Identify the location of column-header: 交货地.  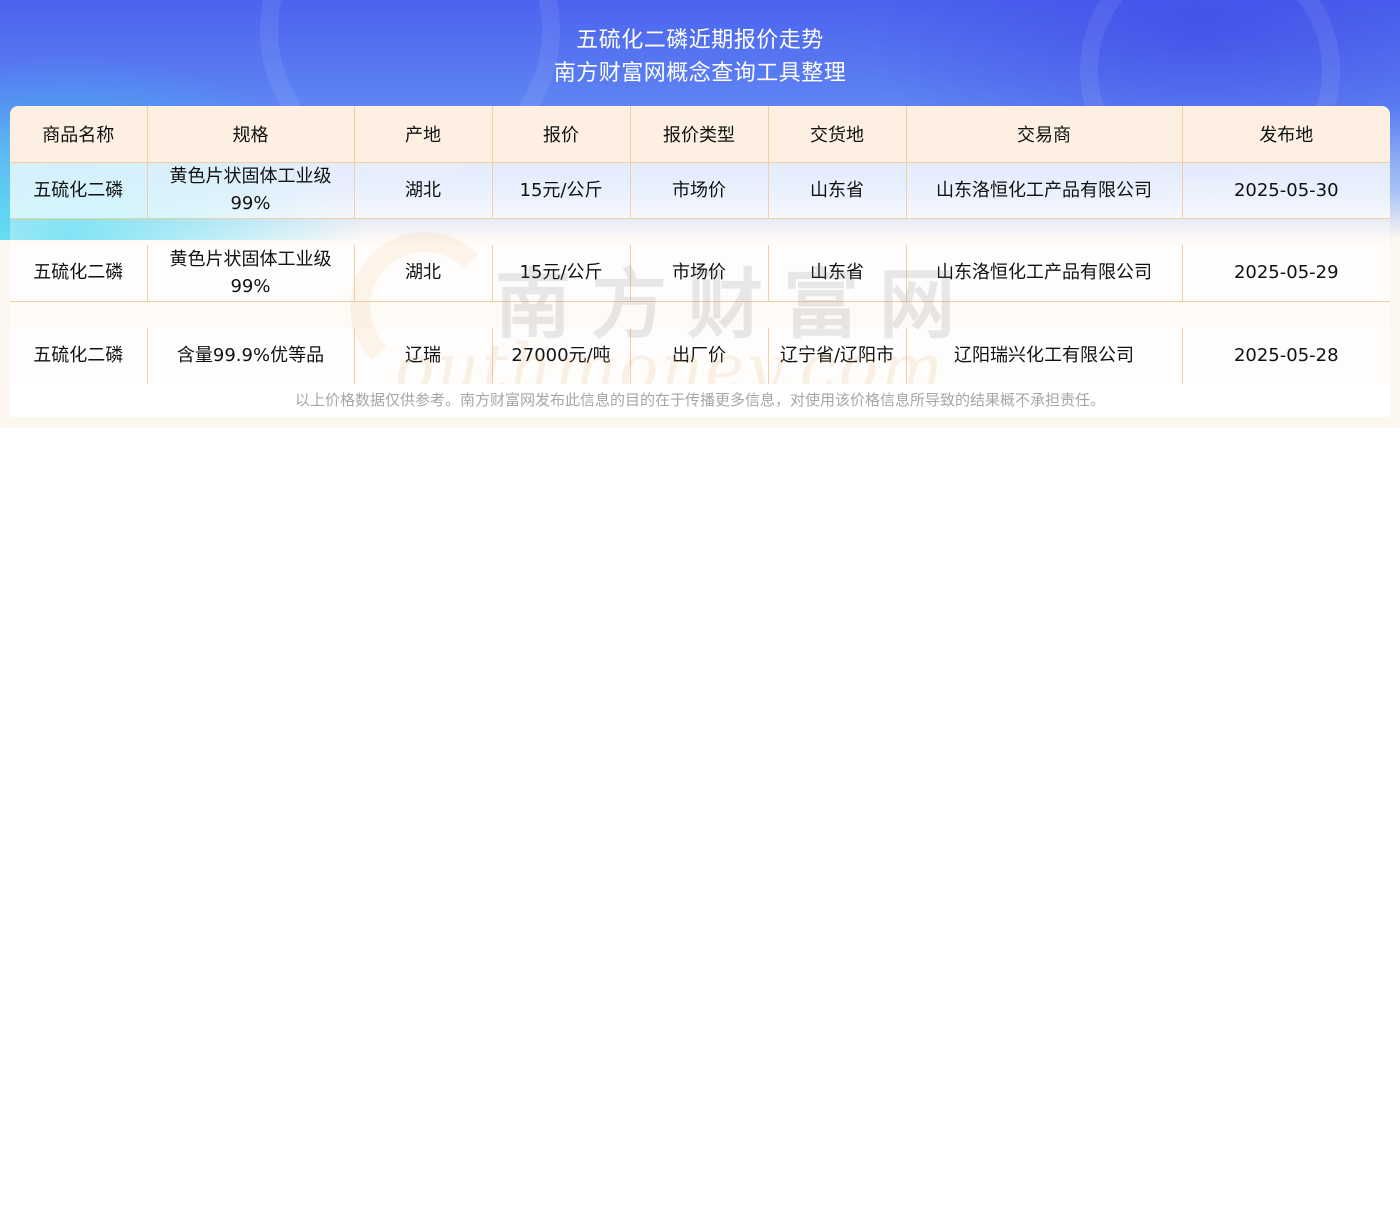
(837, 134).